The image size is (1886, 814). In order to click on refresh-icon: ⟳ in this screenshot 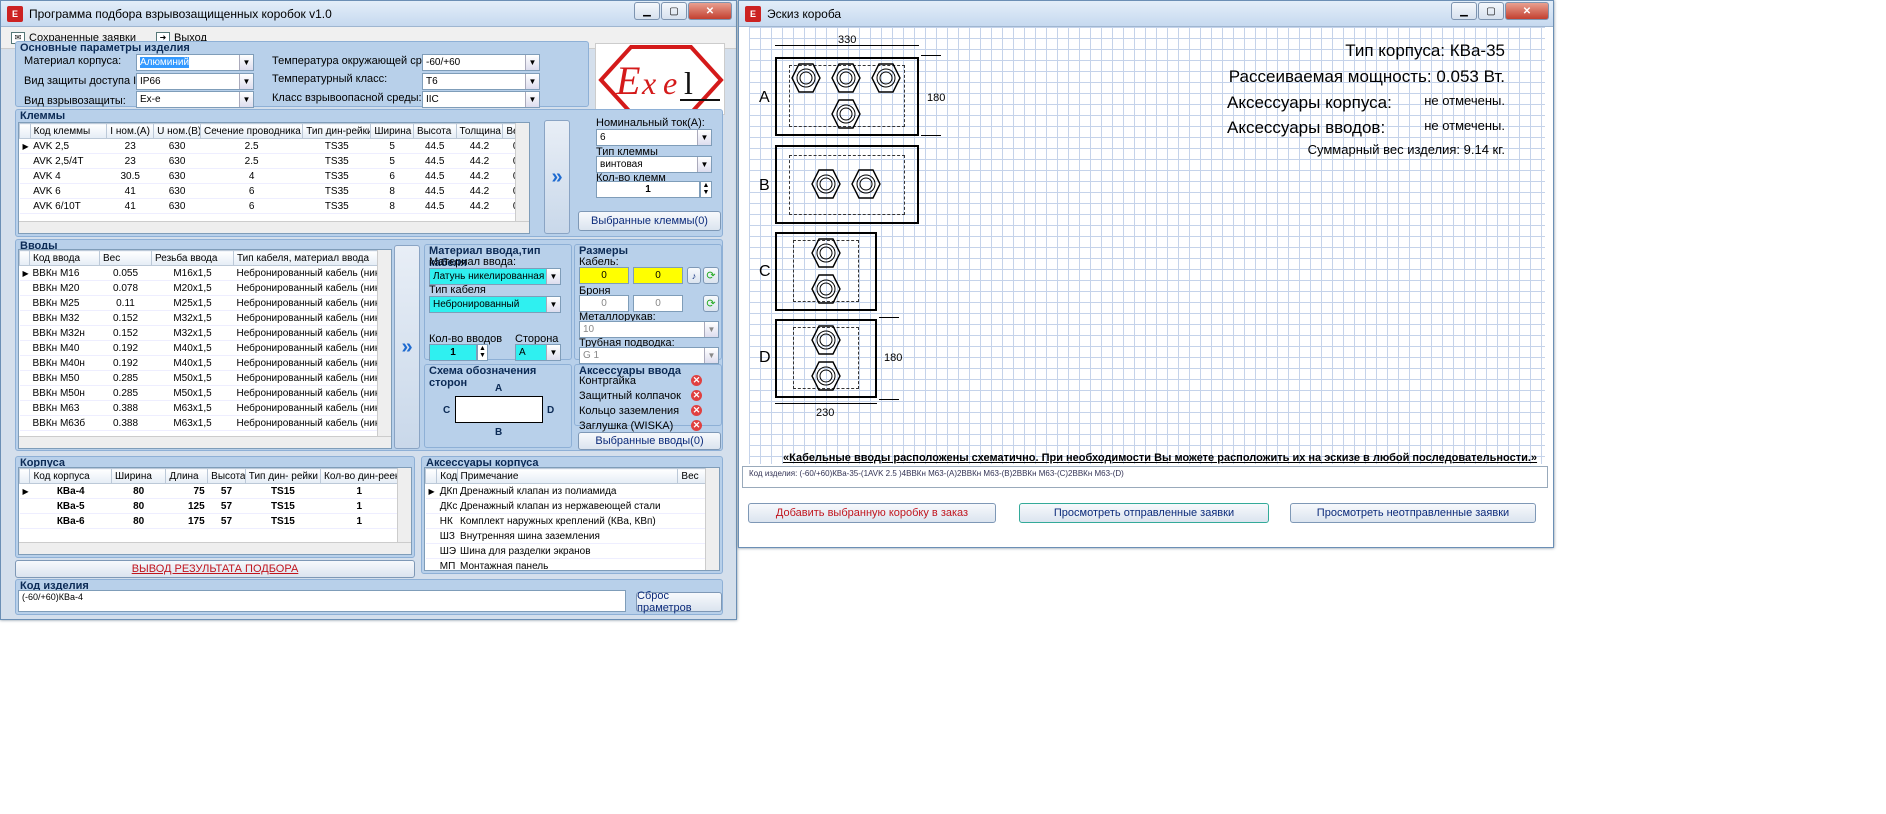, I will do `click(711, 275)`.